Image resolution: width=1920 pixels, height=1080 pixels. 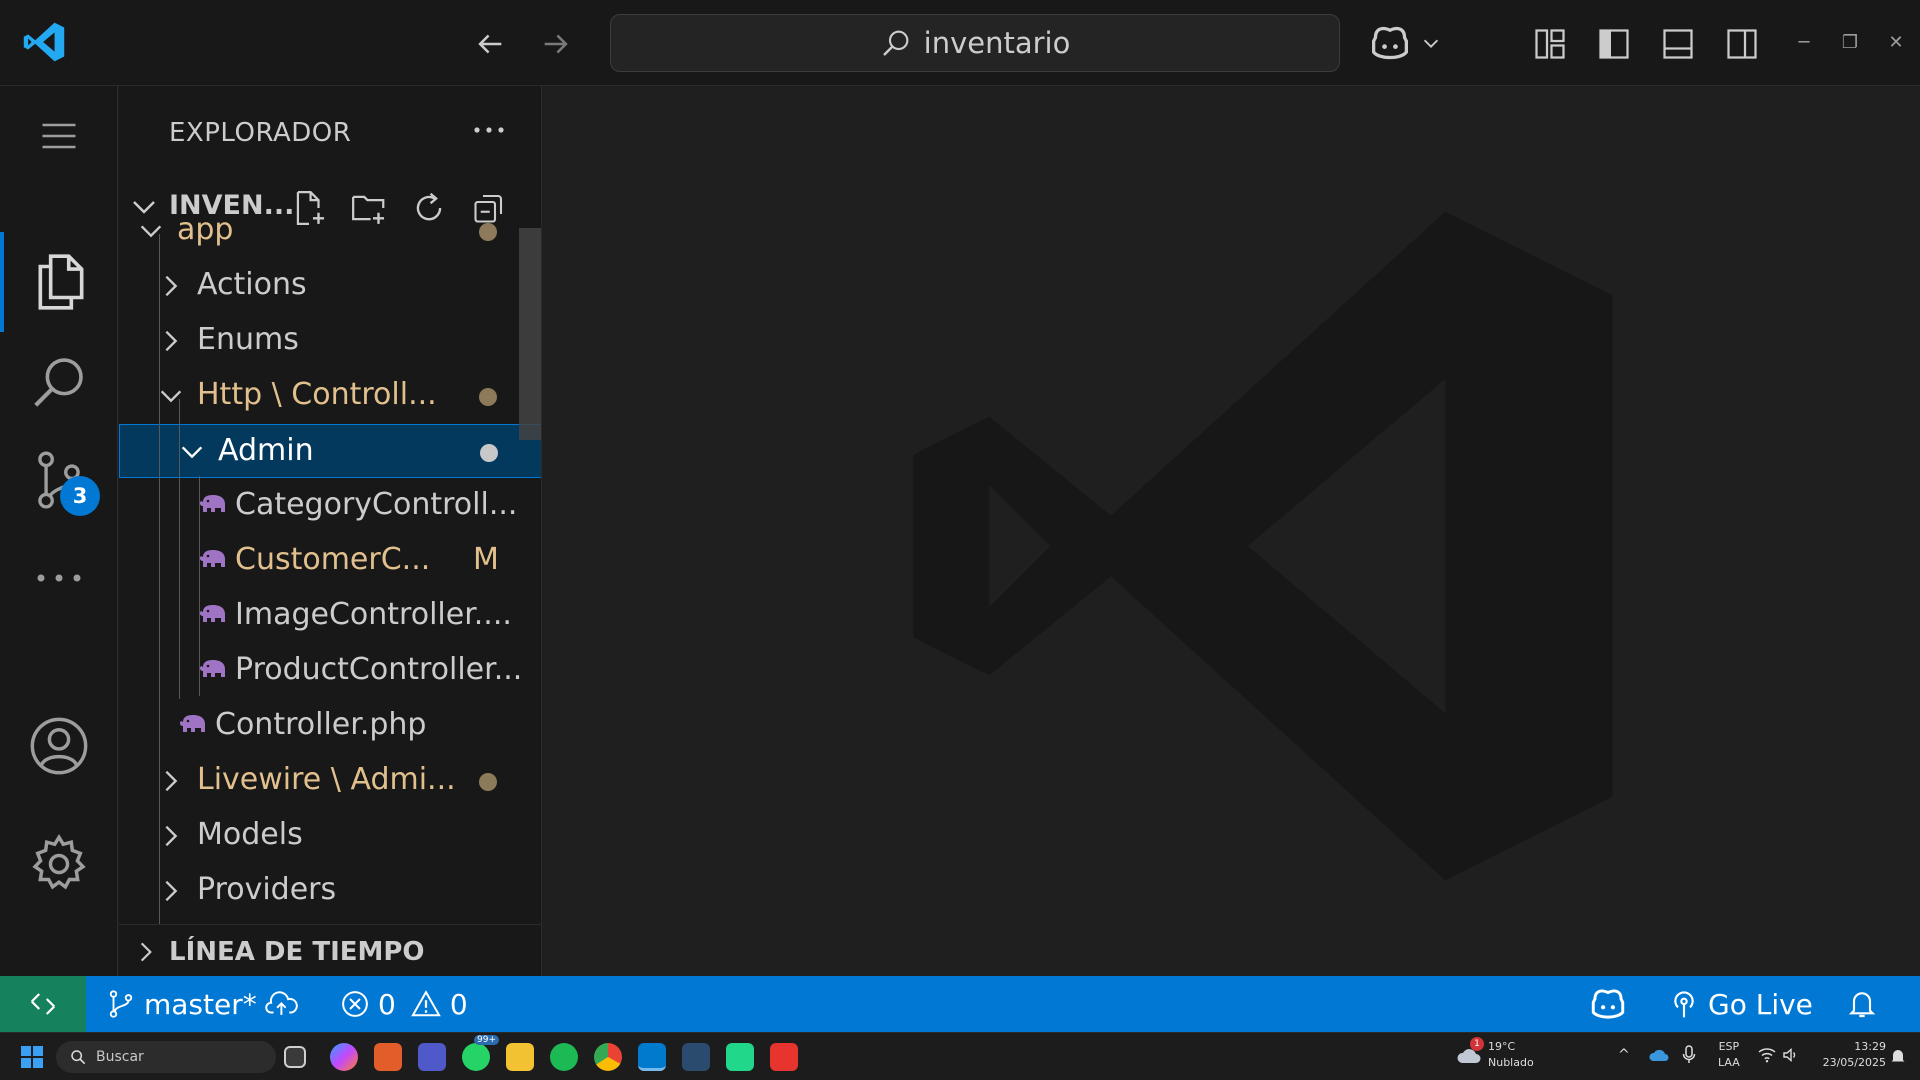 What do you see at coordinates (1850, 42) in the screenshot?
I see `restore-icon: ❐` at bounding box center [1850, 42].